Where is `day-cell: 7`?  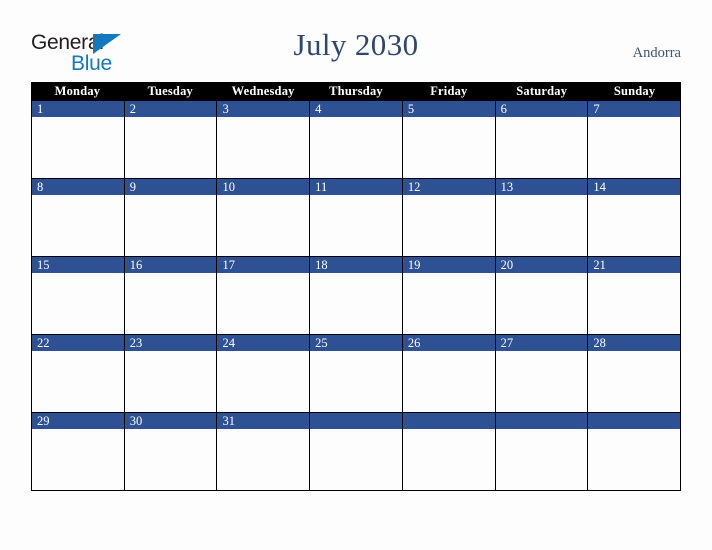 day-cell: 7 is located at coordinates (634, 139).